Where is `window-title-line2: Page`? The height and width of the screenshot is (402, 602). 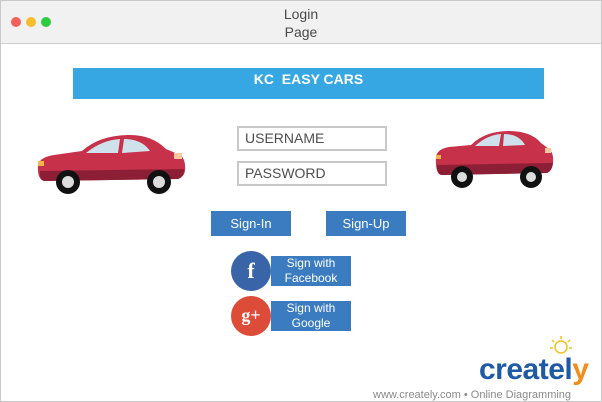 window-title-line2: Page is located at coordinates (301, 32).